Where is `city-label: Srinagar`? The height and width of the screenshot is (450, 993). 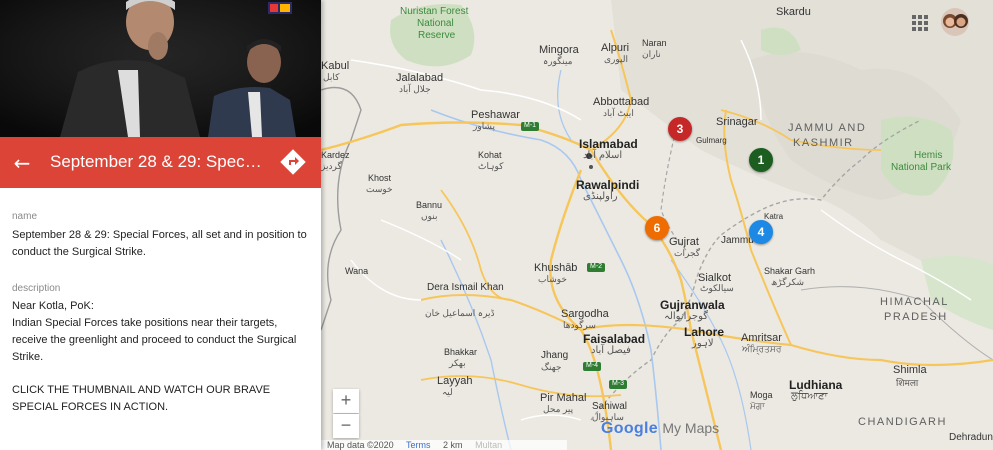
city-label: Srinagar is located at coordinates (737, 122).